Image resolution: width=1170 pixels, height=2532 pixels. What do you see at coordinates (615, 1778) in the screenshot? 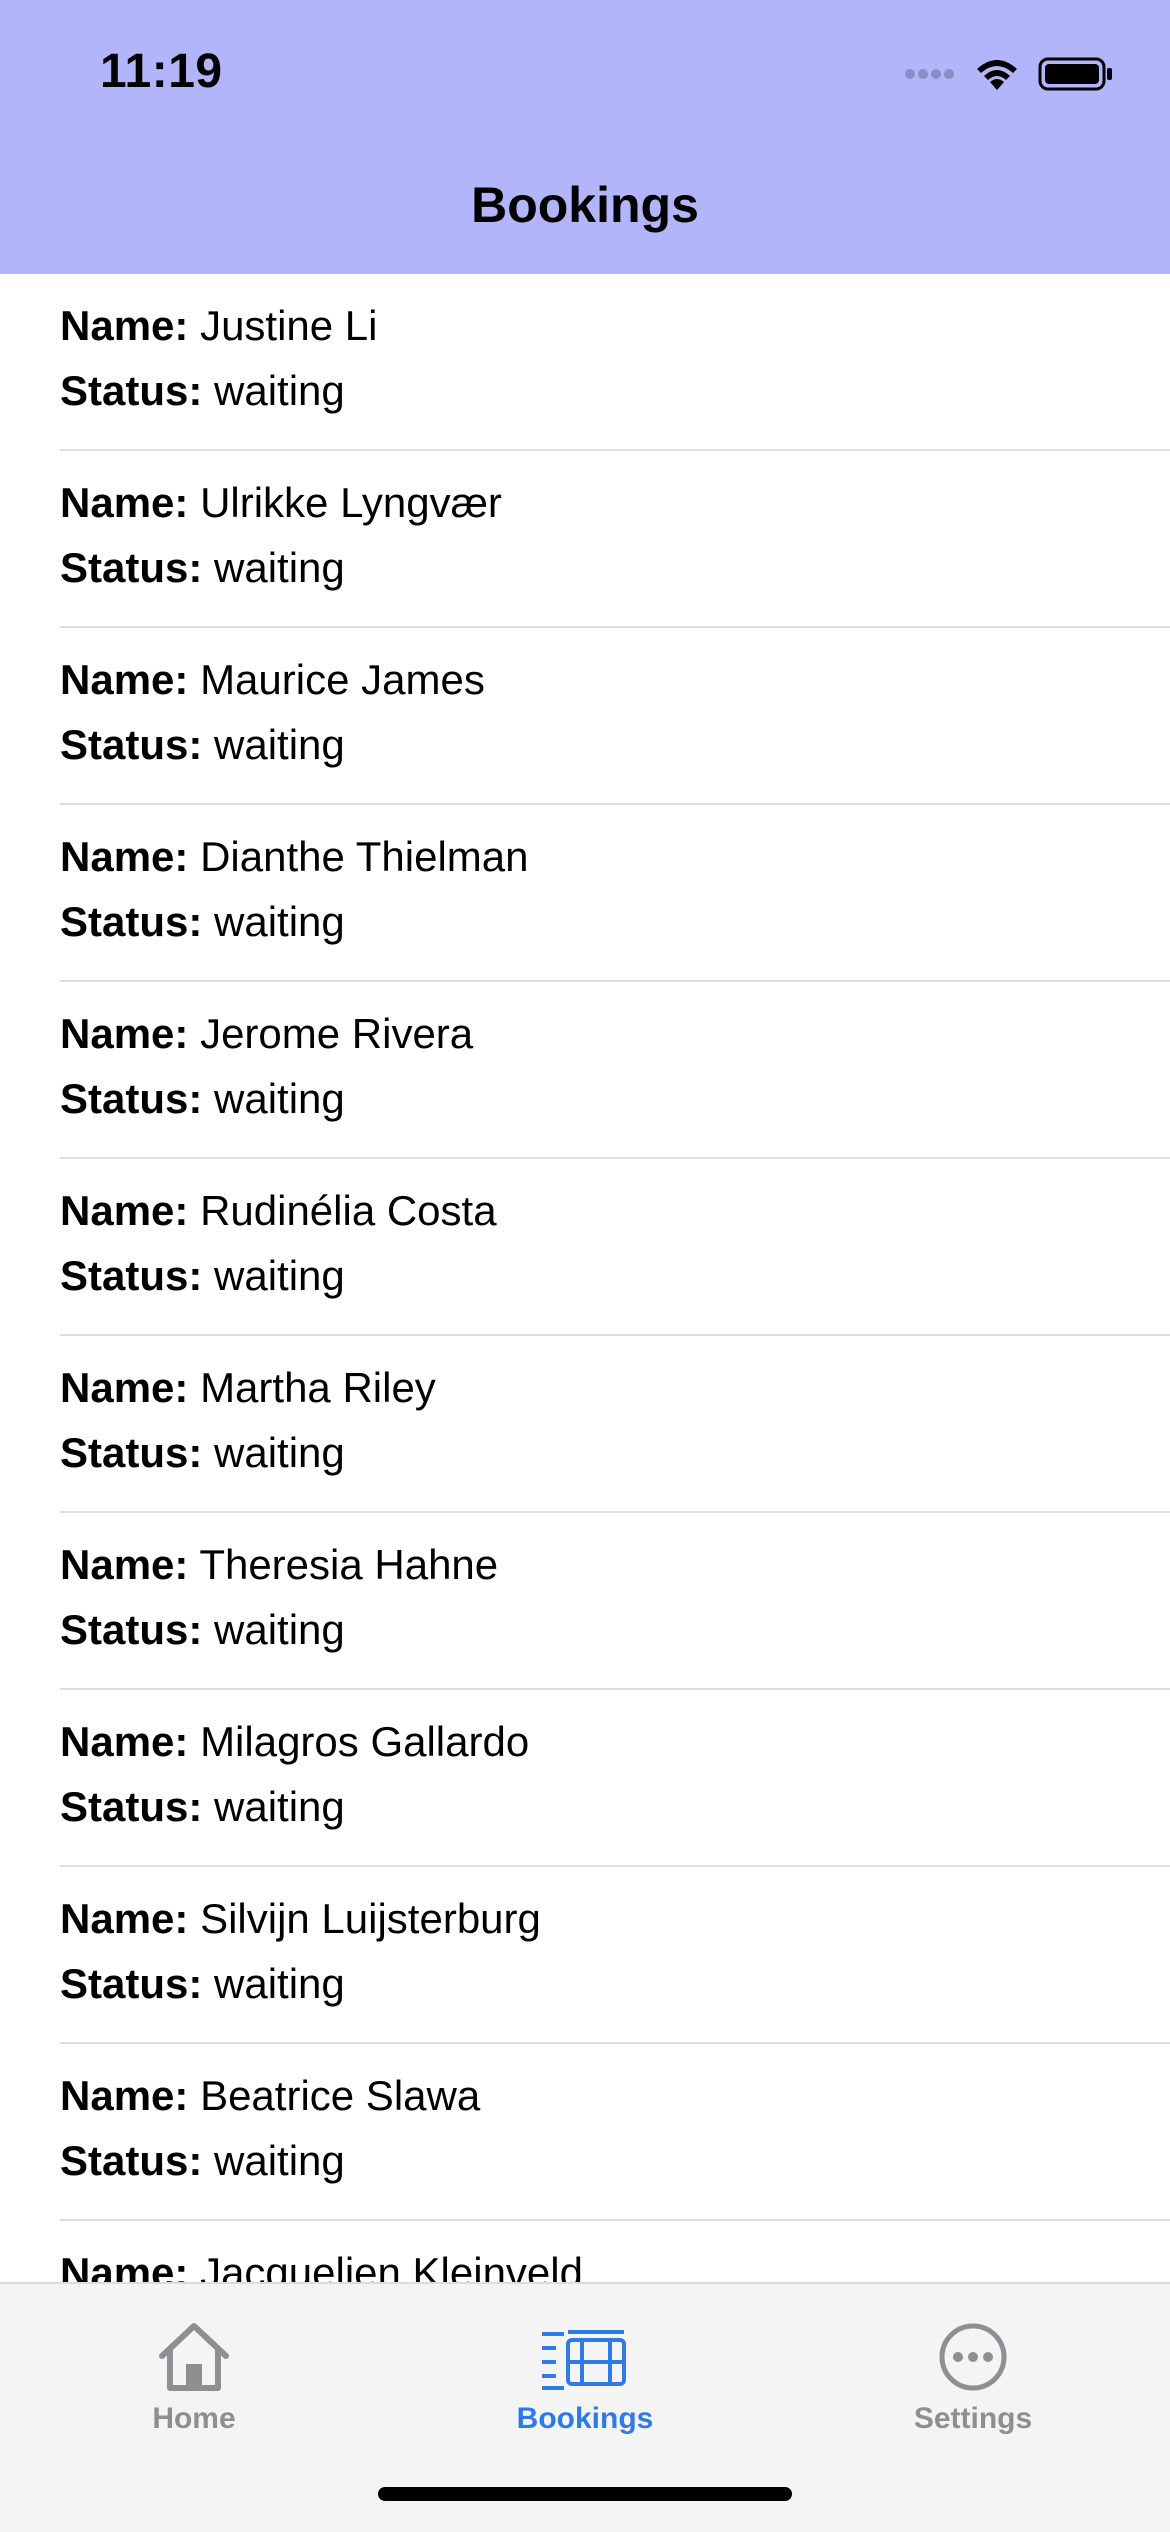
I see `list-item: Name: Milagros Gallardo Status: waiting` at bounding box center [615, 1778].